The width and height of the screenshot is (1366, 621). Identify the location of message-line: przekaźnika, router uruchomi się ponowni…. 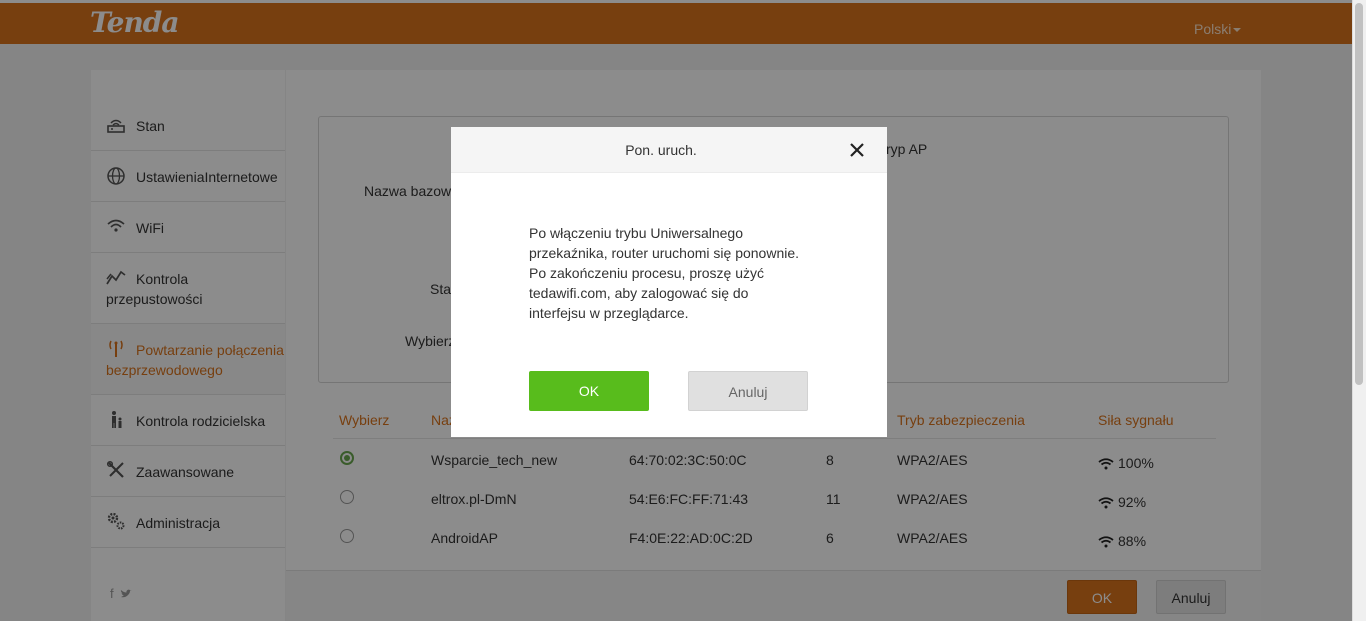
(664, 253).